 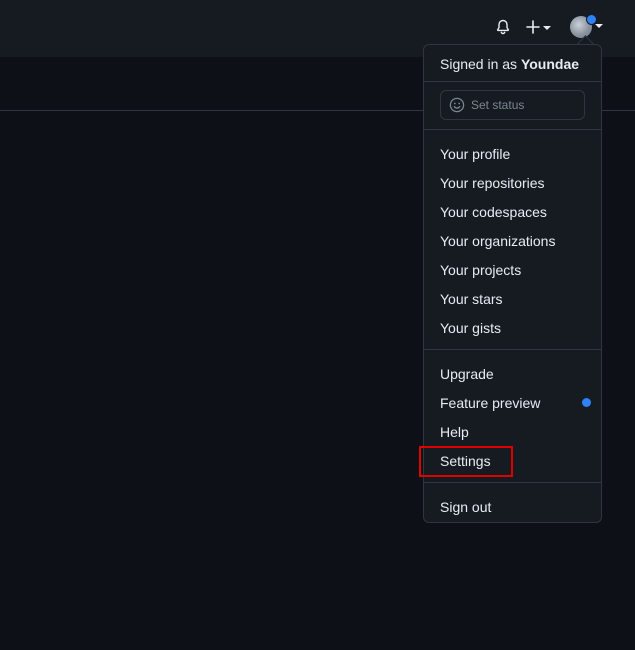 I want to click on menu-item-your-codespaces: Your codespaces, so click(x=512, y=211).